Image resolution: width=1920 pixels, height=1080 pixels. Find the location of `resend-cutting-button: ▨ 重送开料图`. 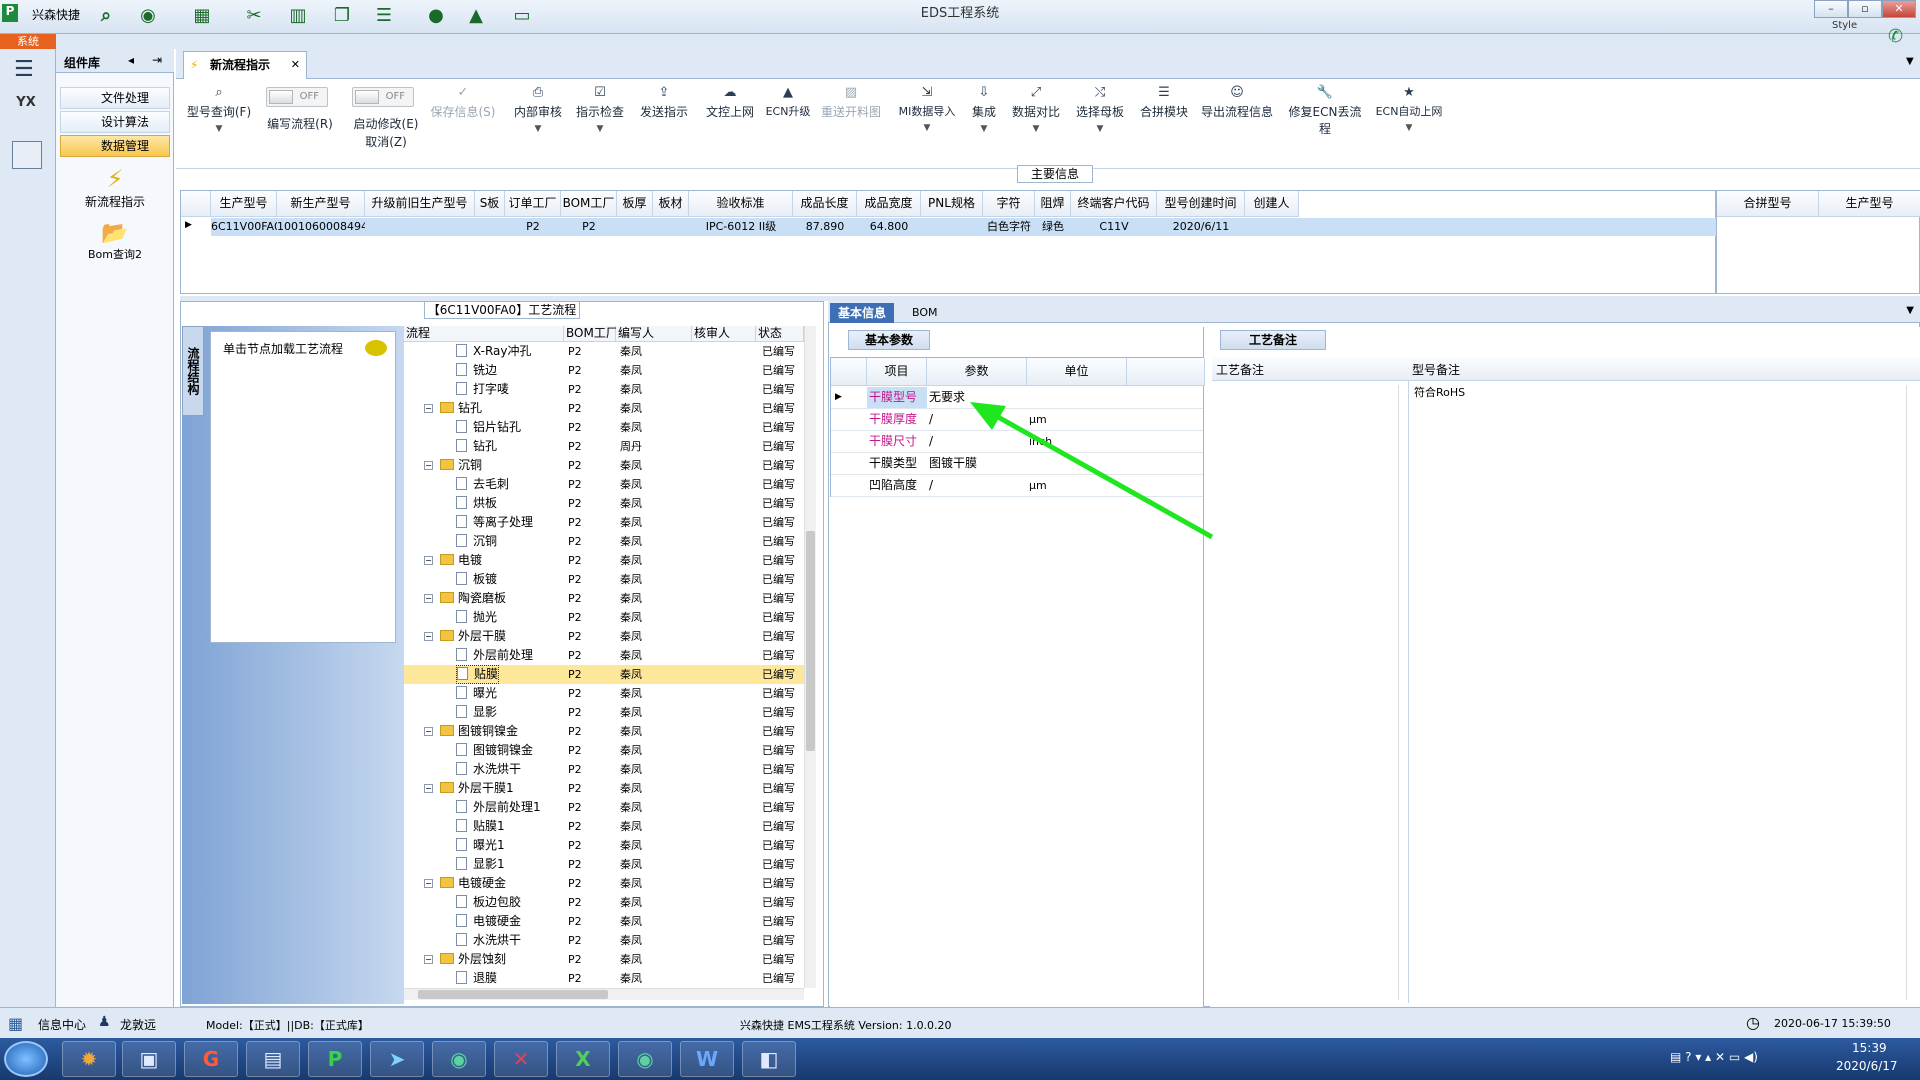

resend-cutting-button: ▨ 重送开料图 is located at coordinates (851, 102).